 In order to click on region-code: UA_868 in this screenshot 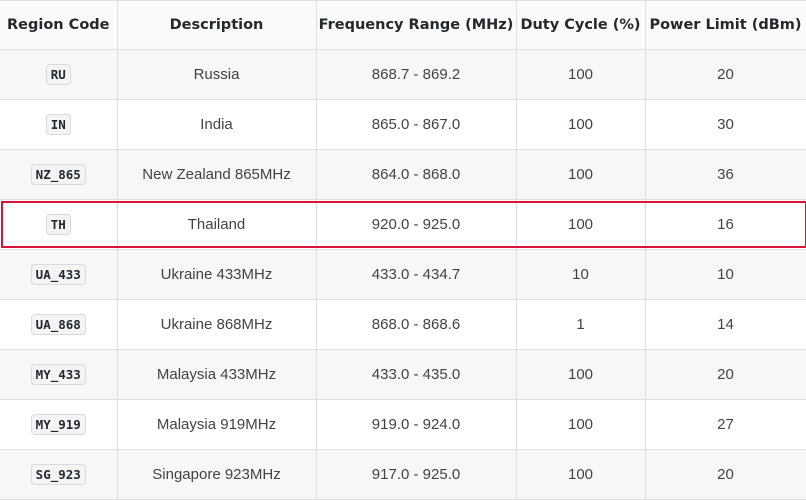, I will do `click(58, 324)`.